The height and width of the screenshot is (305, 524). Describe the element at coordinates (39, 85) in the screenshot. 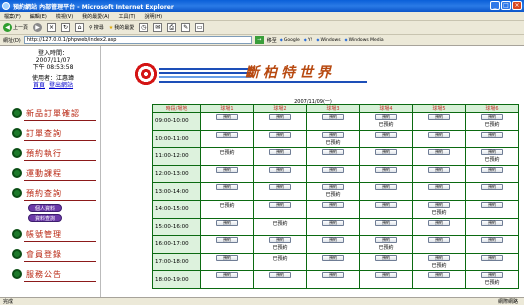

I see `home-link: 首頁` at that location.